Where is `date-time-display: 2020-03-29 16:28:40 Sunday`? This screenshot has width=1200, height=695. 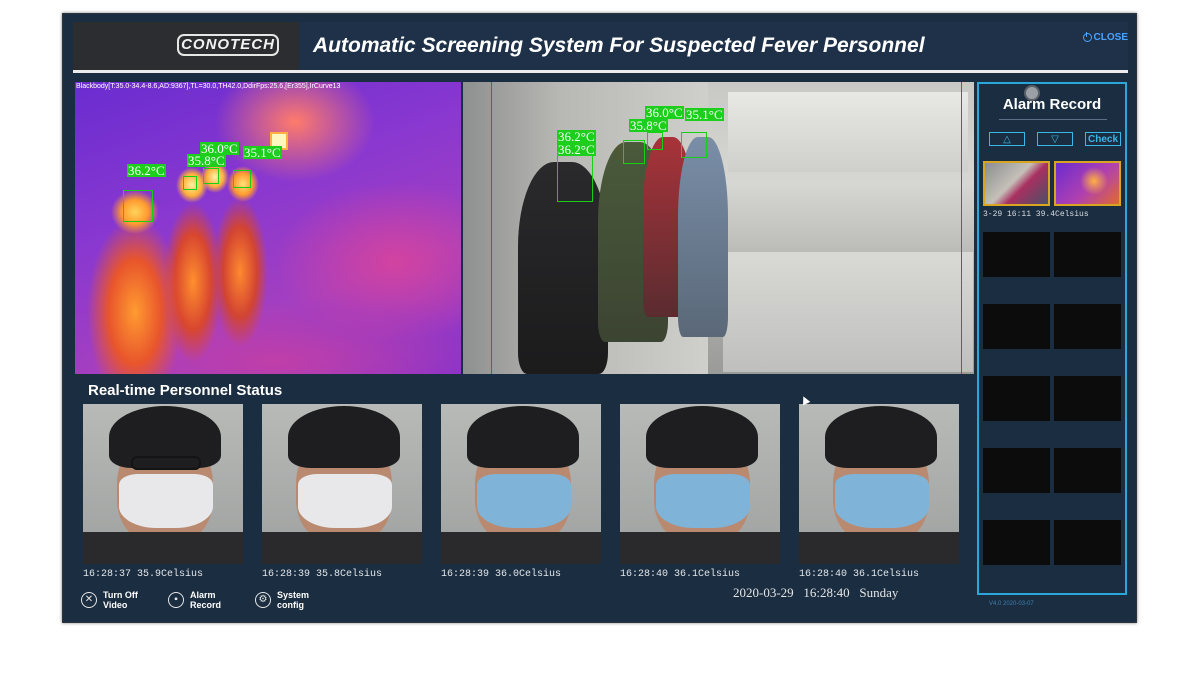
date-time-display: 2020-03-29 16:28:40 Sunday is located at coordinates (815, 593).